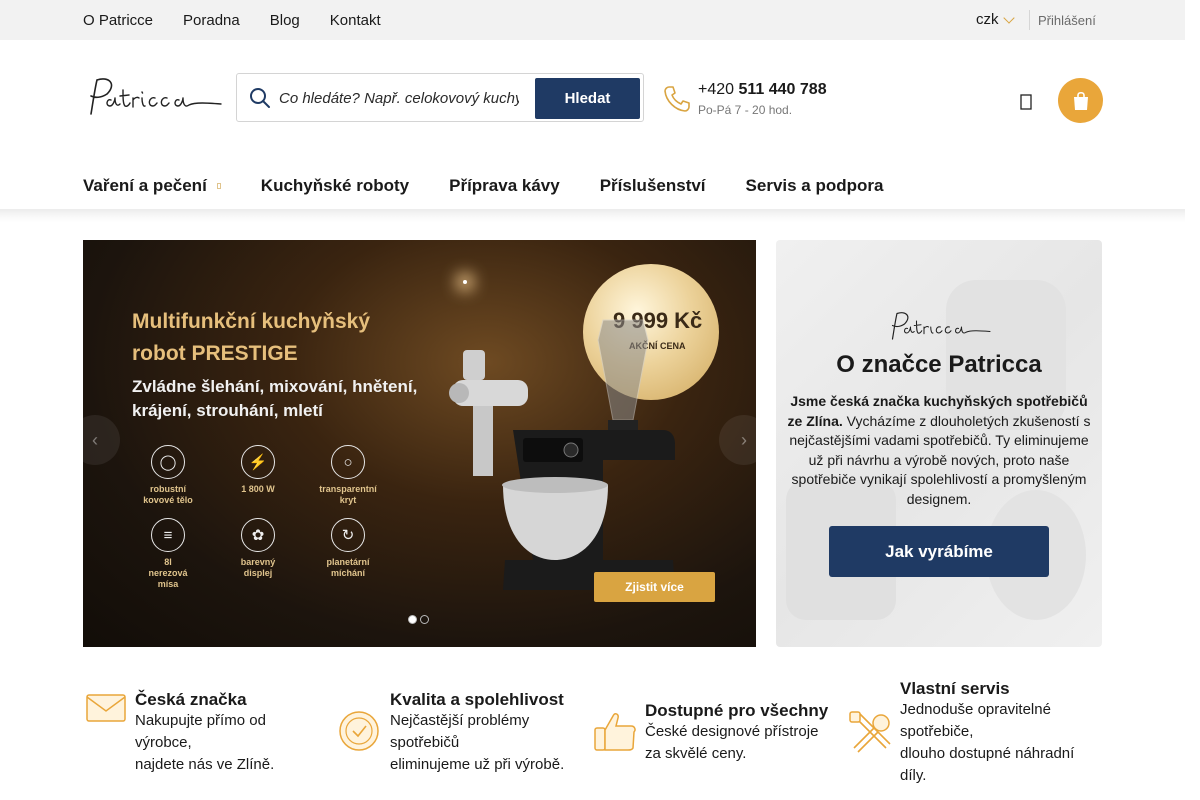 The height and width of the screenshot is (800, 1200). I want to click on phone-prefix: +420, so click(716, 89).